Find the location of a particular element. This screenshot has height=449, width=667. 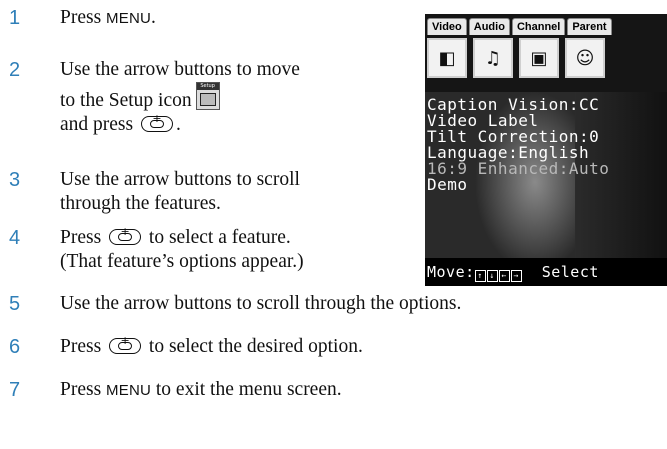

step-number: 1 is located at coordinates (15, 18).